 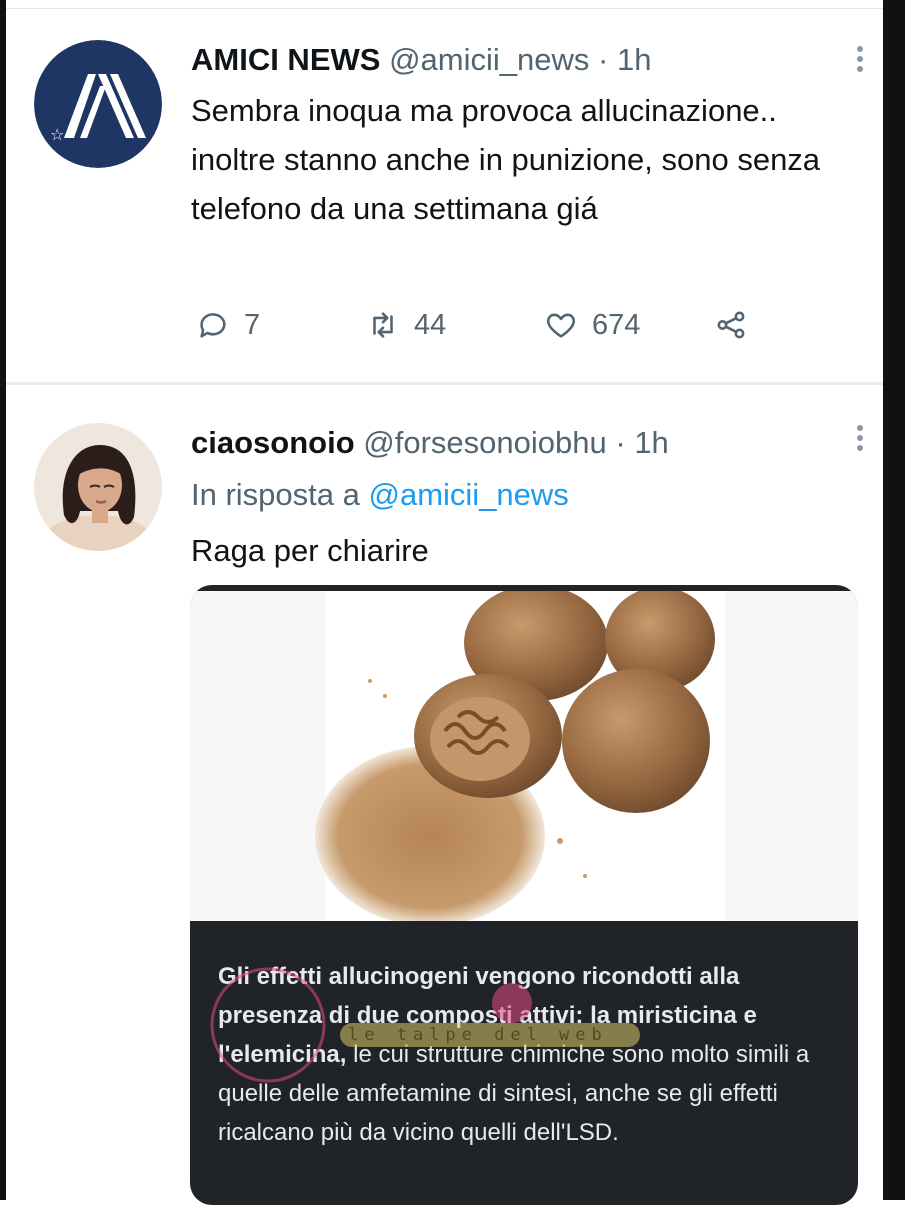 I want to click on right-edge, so click(x=894, y=600).